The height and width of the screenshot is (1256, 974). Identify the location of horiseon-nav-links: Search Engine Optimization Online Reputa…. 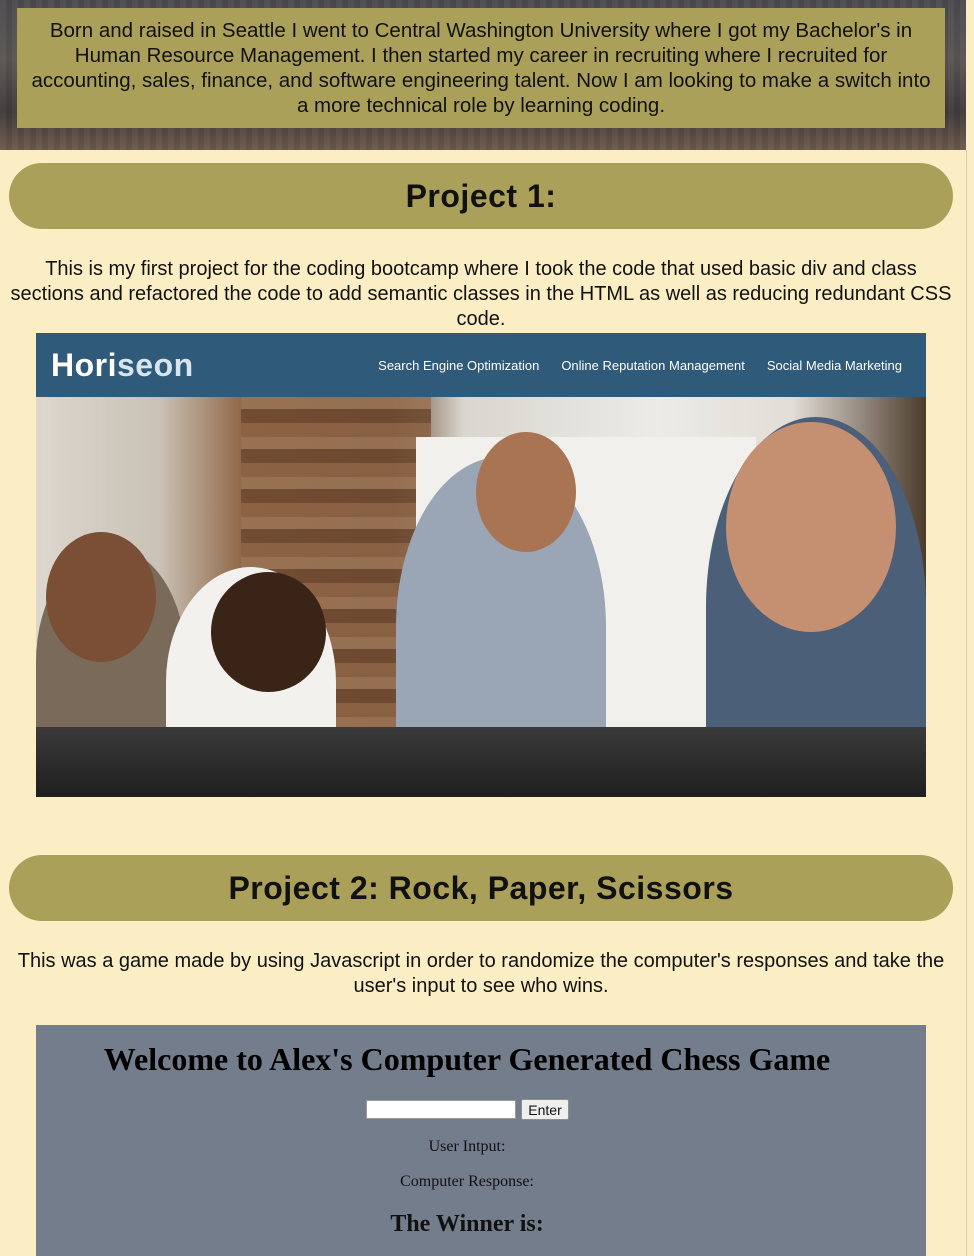
(640, 365).